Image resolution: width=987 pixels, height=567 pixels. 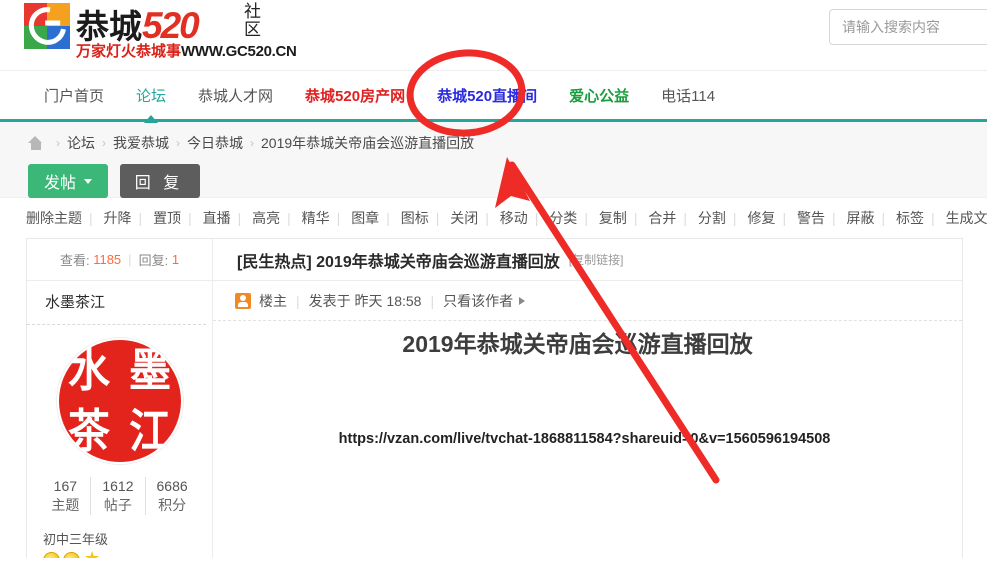 I want to click on mod-op-10: 分类, so click(x=563, y=218).